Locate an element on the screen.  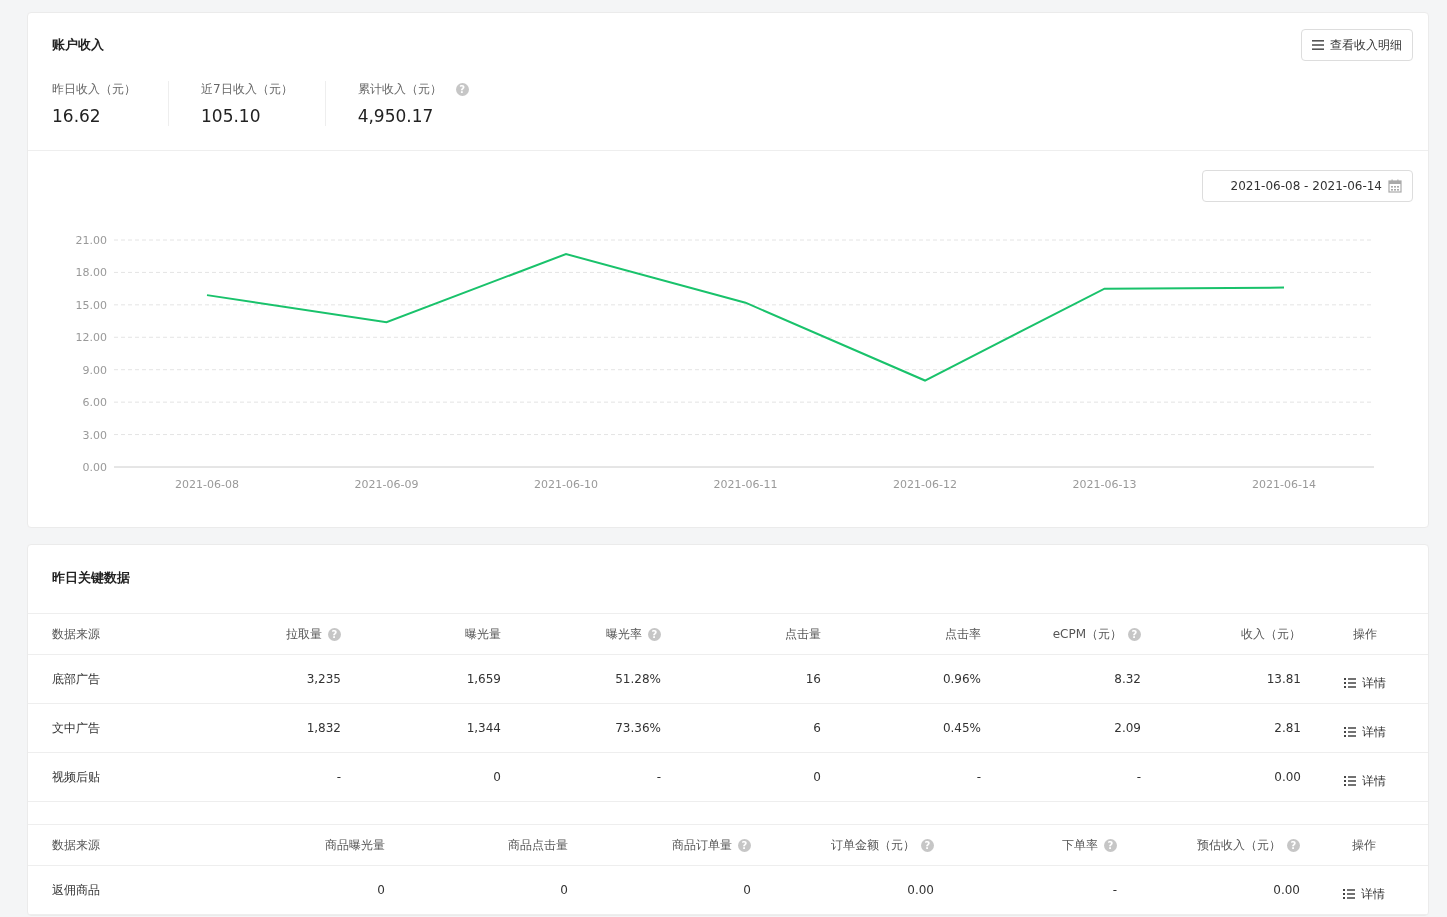
column-header: 下单率 is located at coordinates (1080, 845).